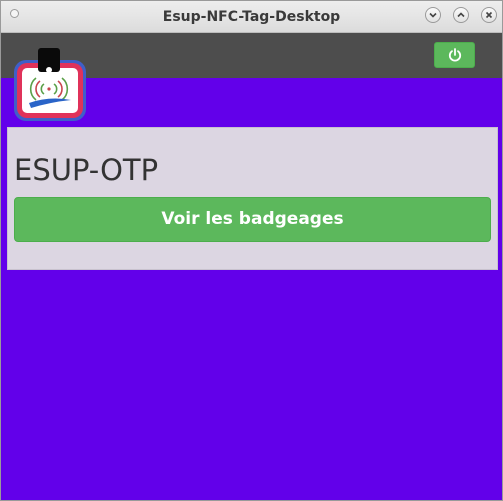 The image size is (503, 501). What do you see at coordinates (252, 219) in the screenshot?
I see `view-badgeages-button: Voir les badgeages` at bounding box center [252, 219].